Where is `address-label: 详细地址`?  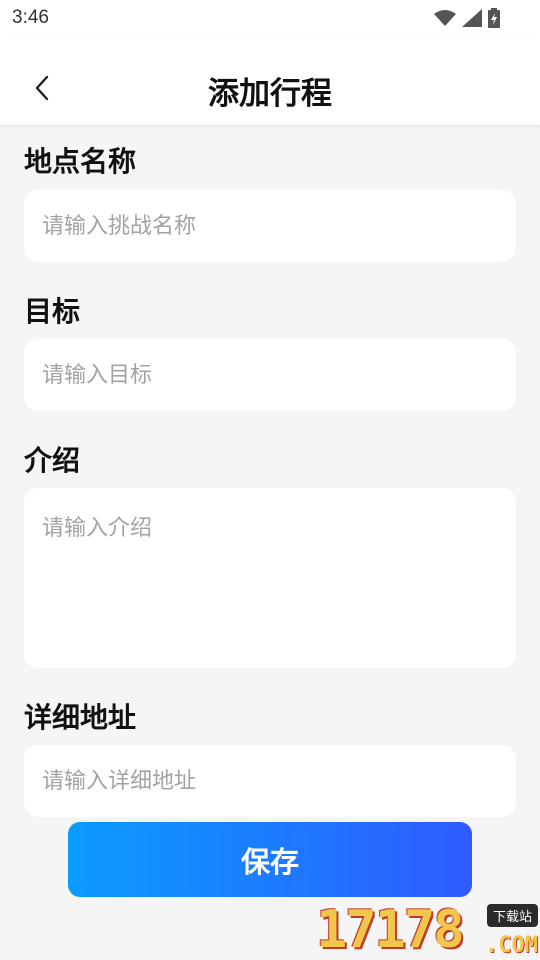 address-label: 详细地址 is located at coordinates (80, 717).